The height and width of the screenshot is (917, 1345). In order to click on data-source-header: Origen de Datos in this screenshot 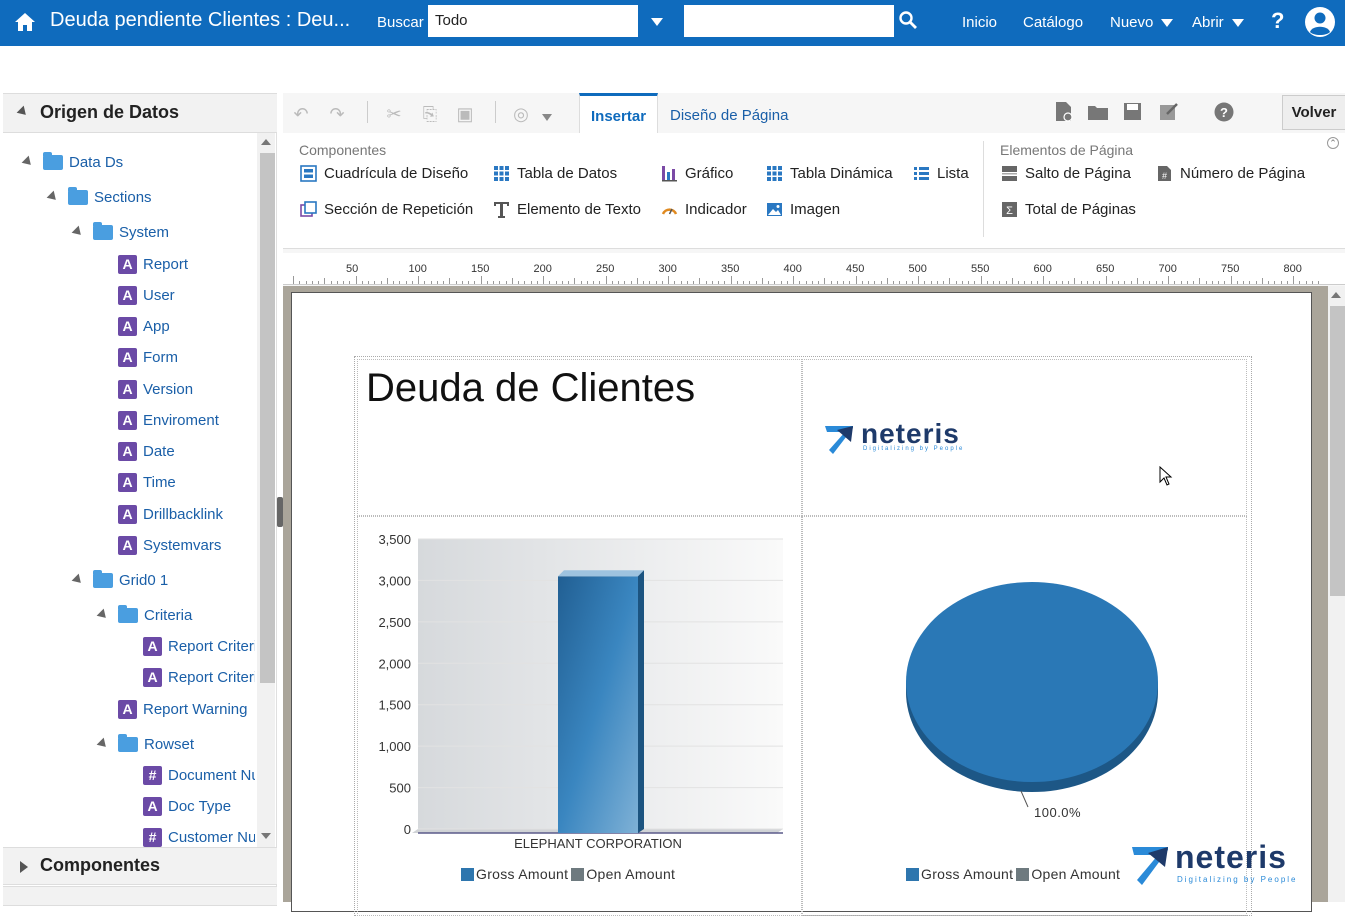, I will do `click(140, 113)`.